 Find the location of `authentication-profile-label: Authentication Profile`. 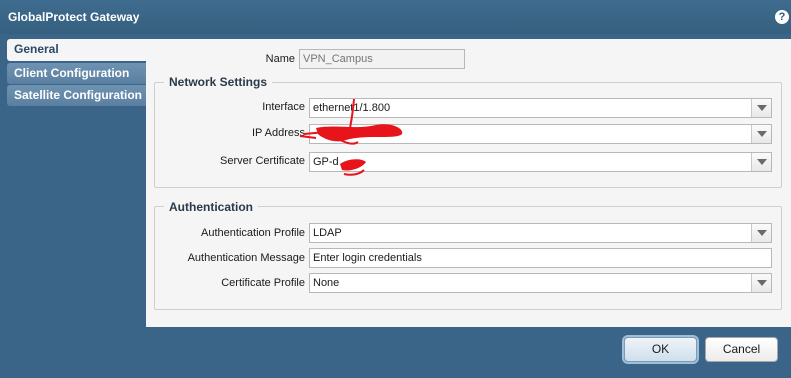

authentication-profile-label: Authentication Profile is located at coordinates (253, 233).